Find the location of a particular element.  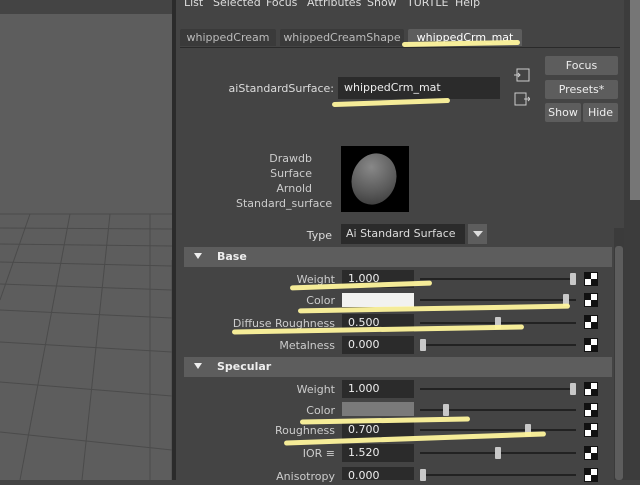

chevron-down-icon is located at coordinates (477, 234).